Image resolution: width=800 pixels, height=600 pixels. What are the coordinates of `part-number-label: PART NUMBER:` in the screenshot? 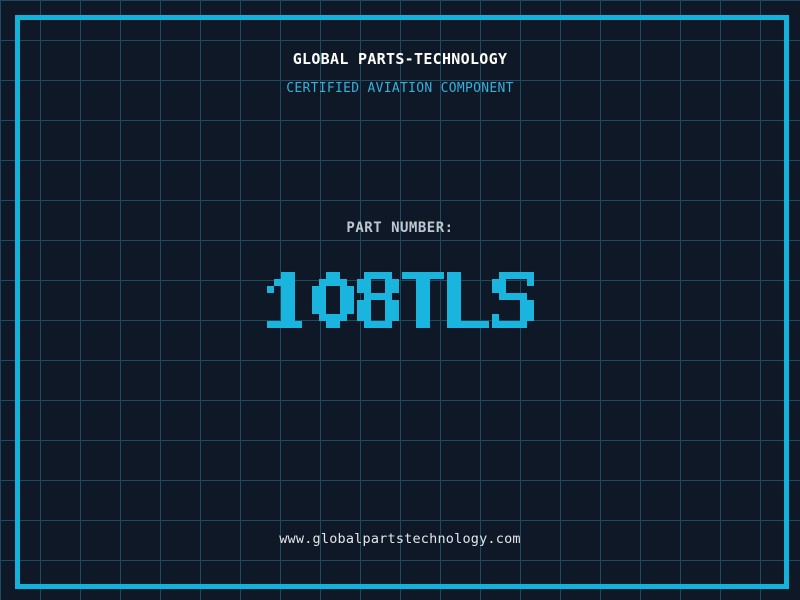 It's located at (400, 228).